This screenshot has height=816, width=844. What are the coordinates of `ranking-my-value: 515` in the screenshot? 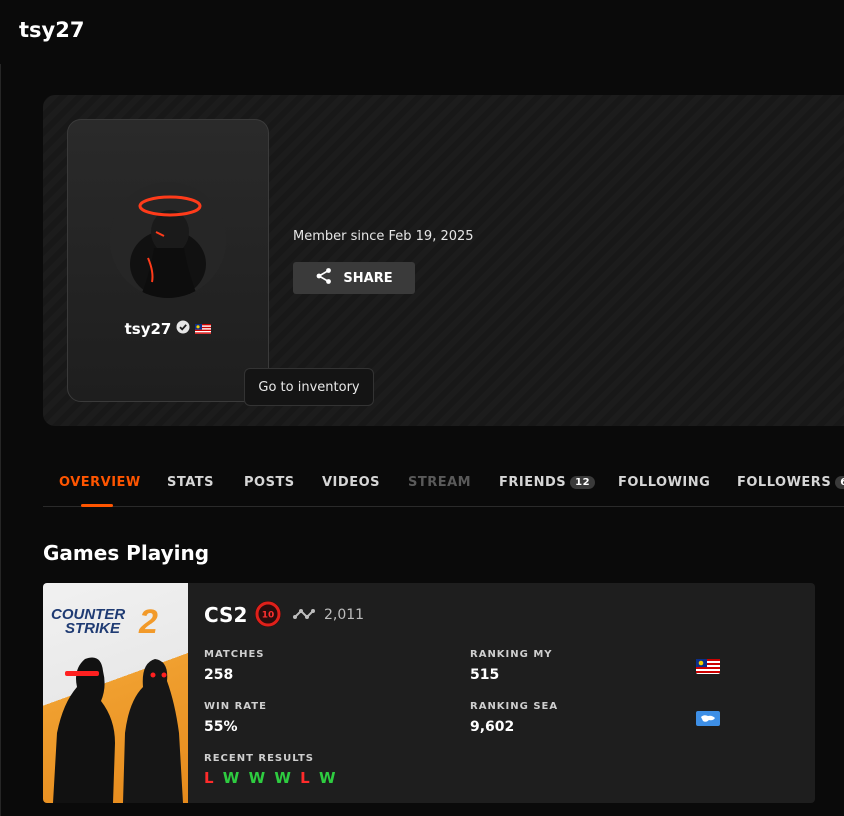 It's located at (485, 675).